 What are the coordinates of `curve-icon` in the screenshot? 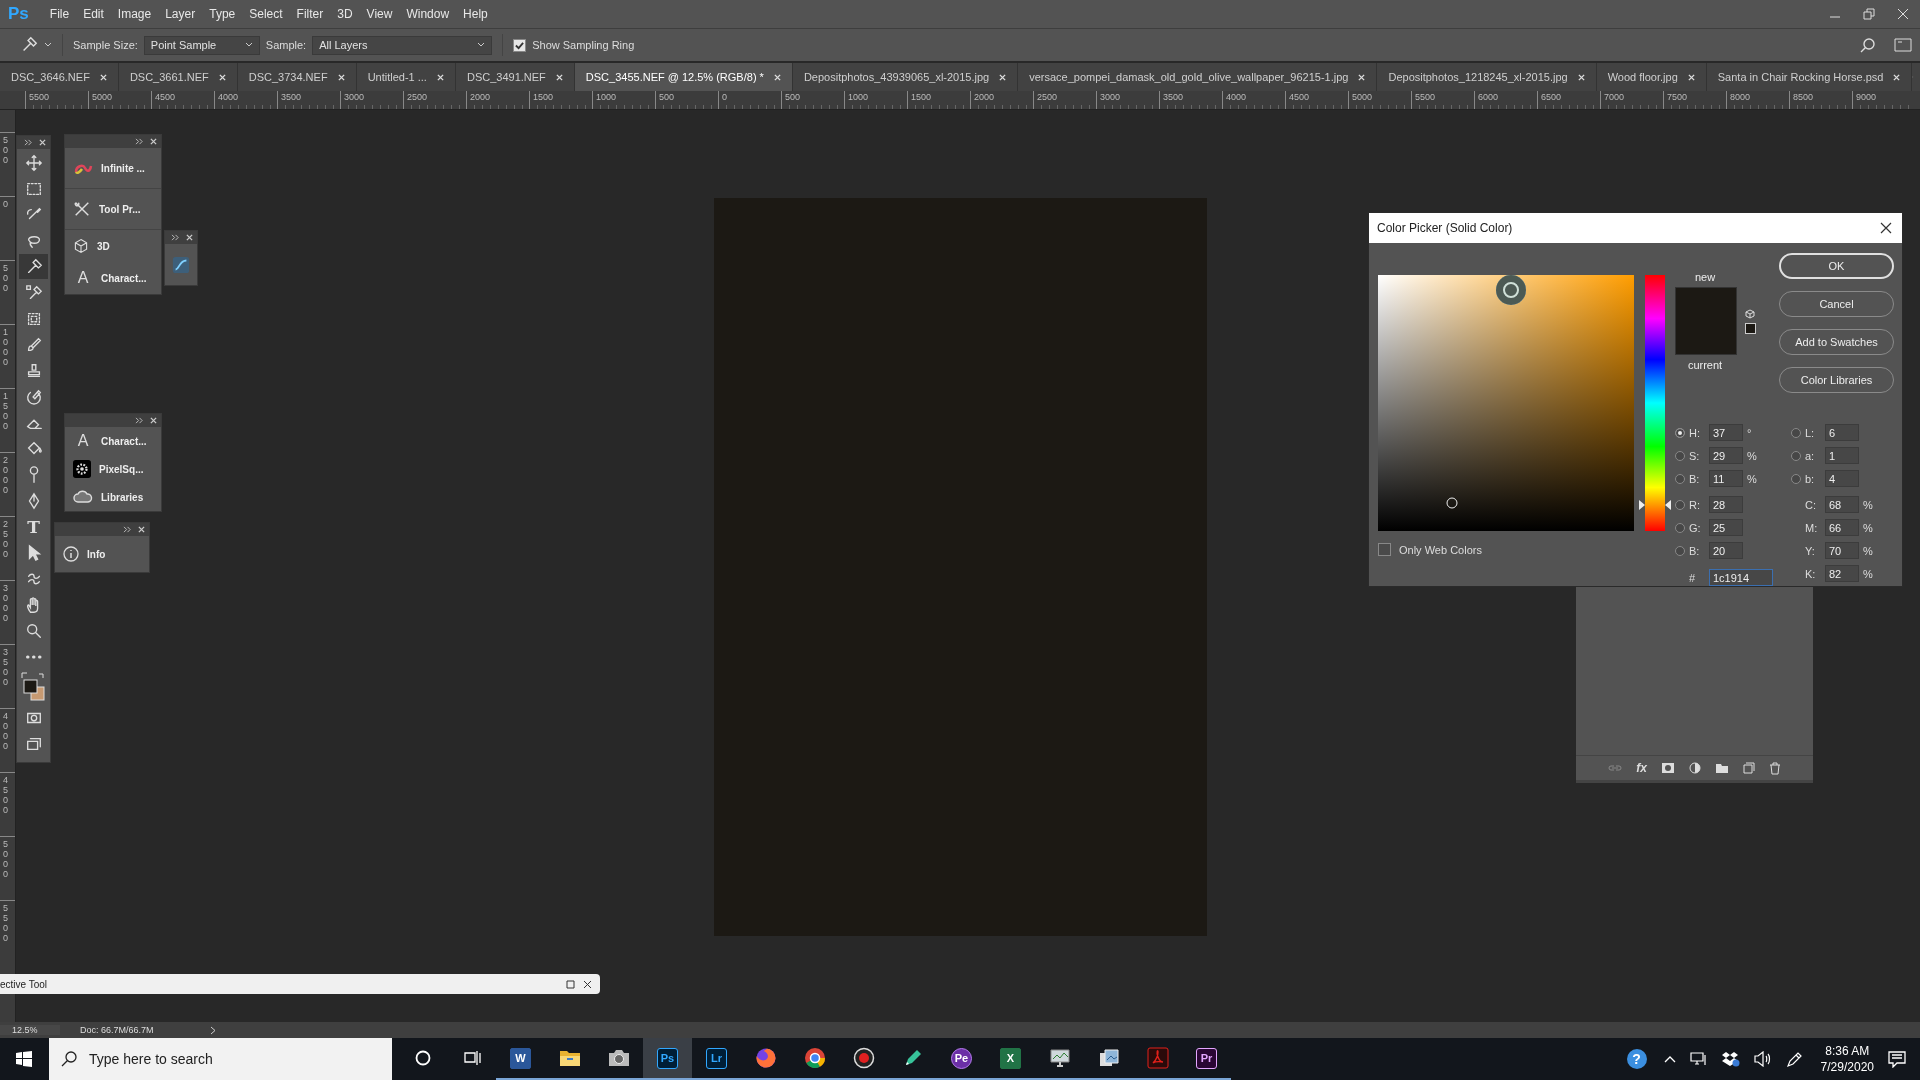 It's located at (181, 265).